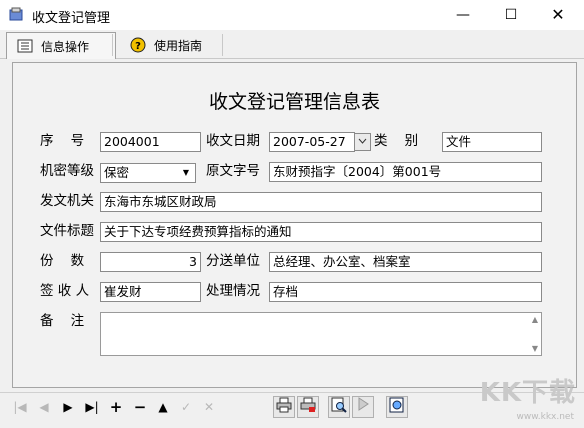 This screenshot has width=584, height=428. I want to click on magnifier-icon, so click(339, 405).